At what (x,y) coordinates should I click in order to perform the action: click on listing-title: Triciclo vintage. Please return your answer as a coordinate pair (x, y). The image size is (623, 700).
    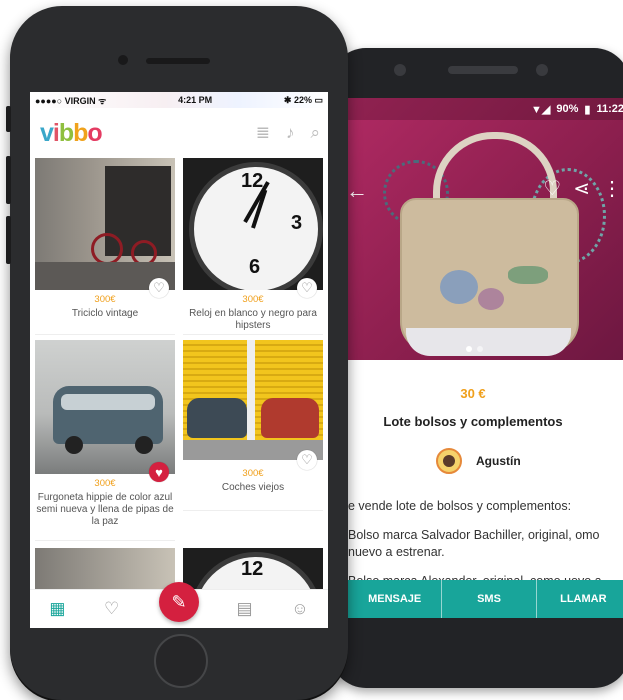
    Looking at the image, I should click on (105, 313).